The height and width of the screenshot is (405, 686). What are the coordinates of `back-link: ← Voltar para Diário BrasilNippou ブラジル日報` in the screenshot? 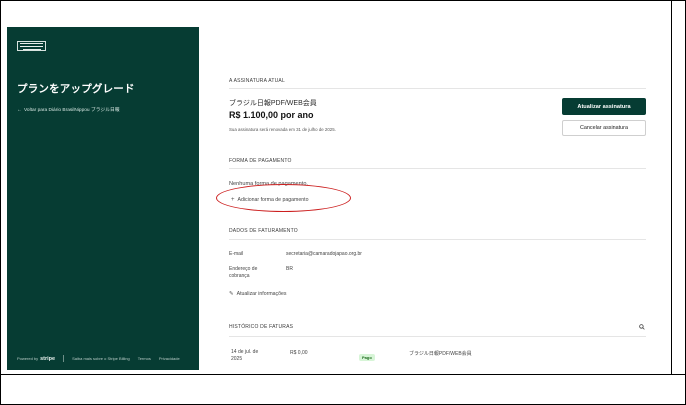 It's located at (68, 110).